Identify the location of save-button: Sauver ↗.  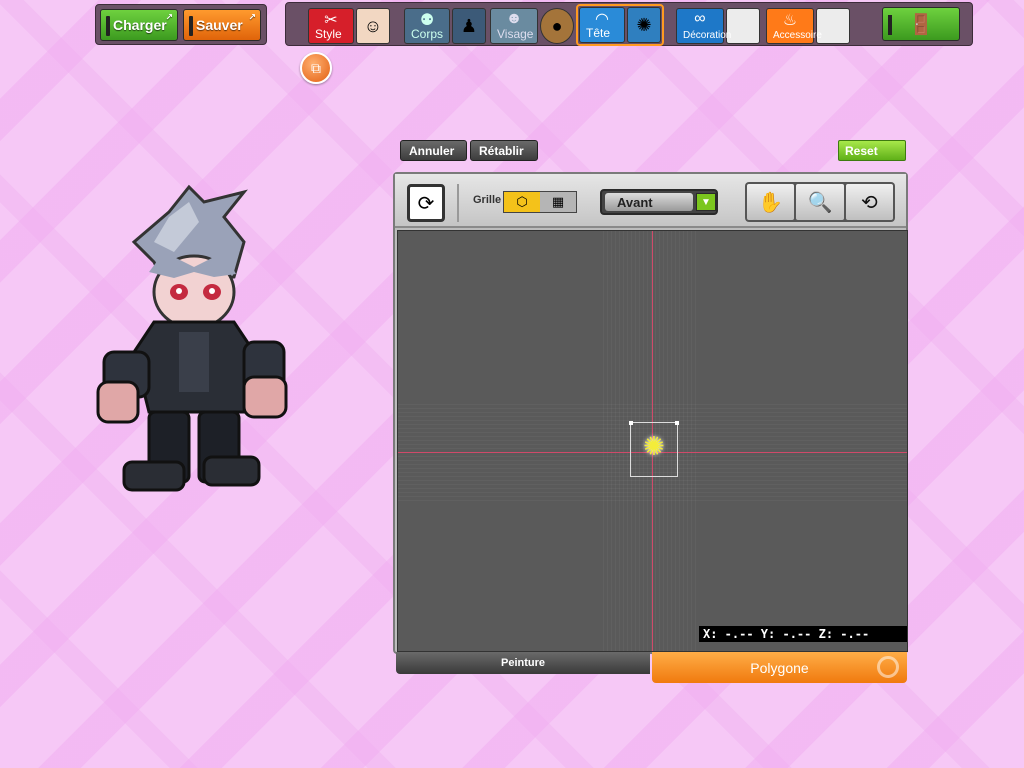
(222, 25).